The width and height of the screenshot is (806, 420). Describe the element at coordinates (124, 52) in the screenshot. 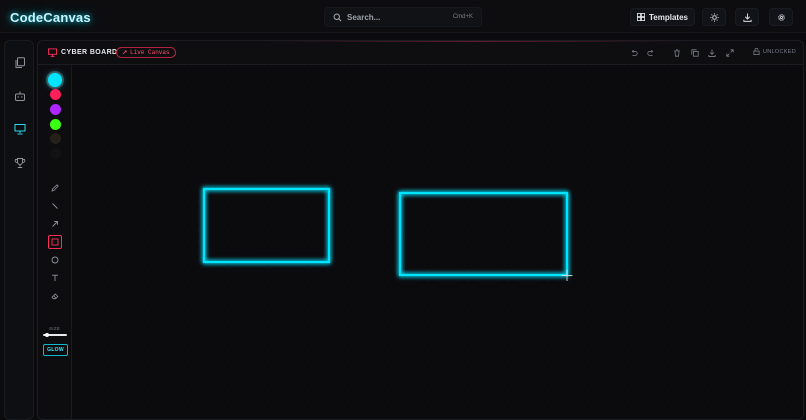

I see `link-icon` at that location.